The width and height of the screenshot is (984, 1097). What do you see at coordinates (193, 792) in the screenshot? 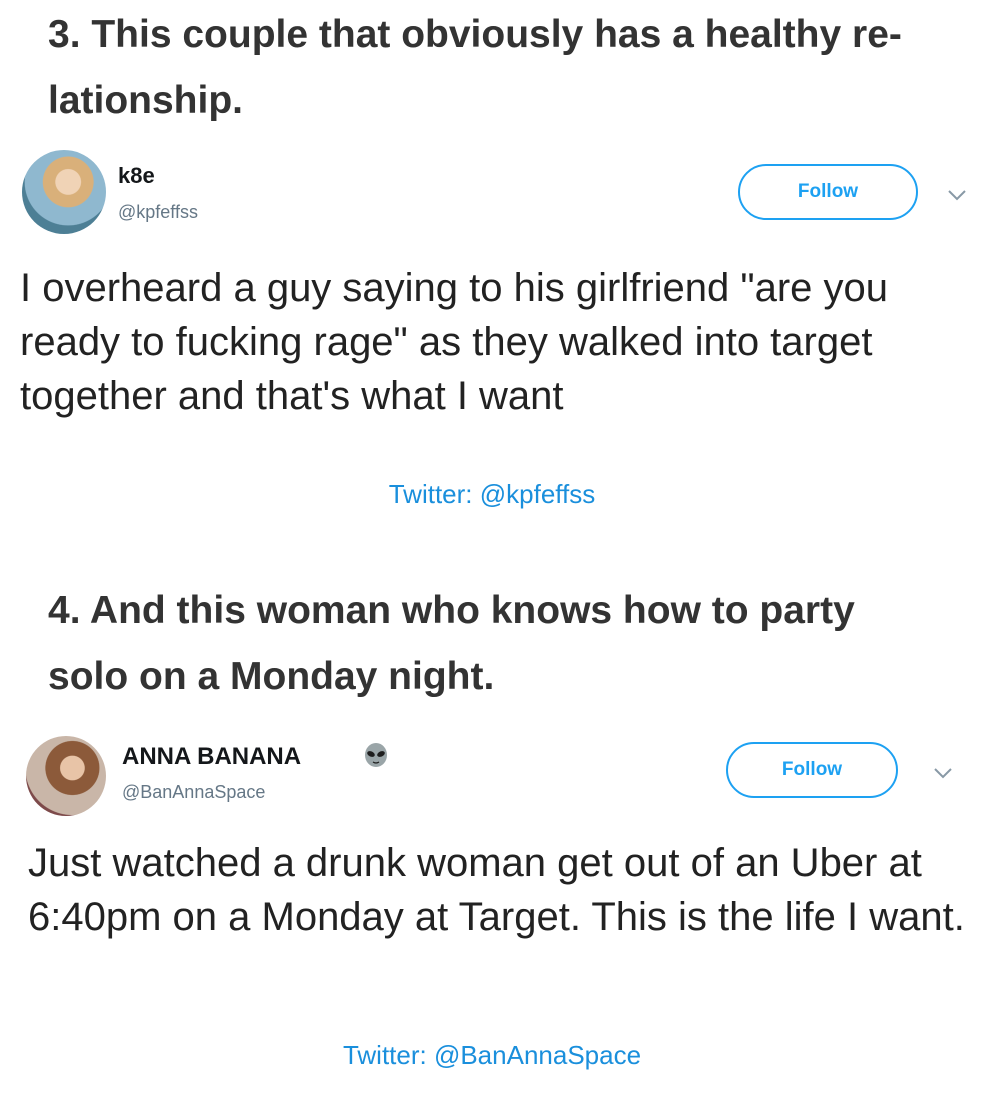
I see `user-handle: @BanAnnaSpace` at bounding box center [193, 792].